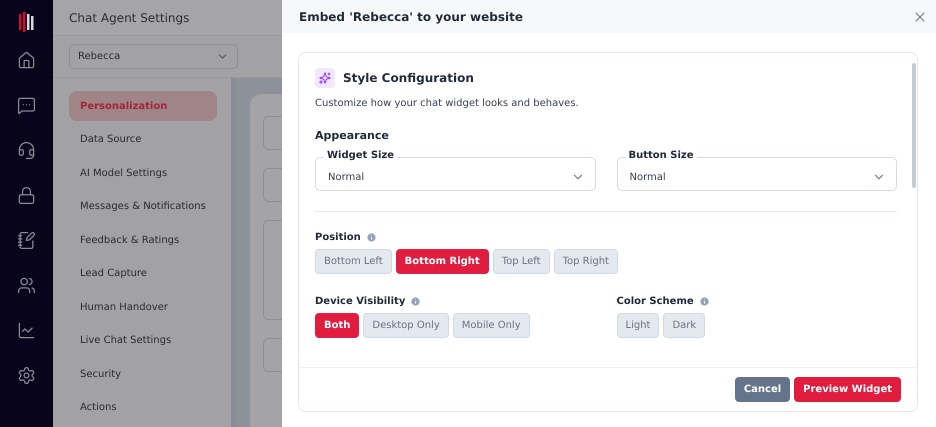 This screenshot has width=936, height=427. What do you see at coordinates (143, 307) in the screenshot?
I see `menu-item: Human Handover` at bounding box center [143, 307].